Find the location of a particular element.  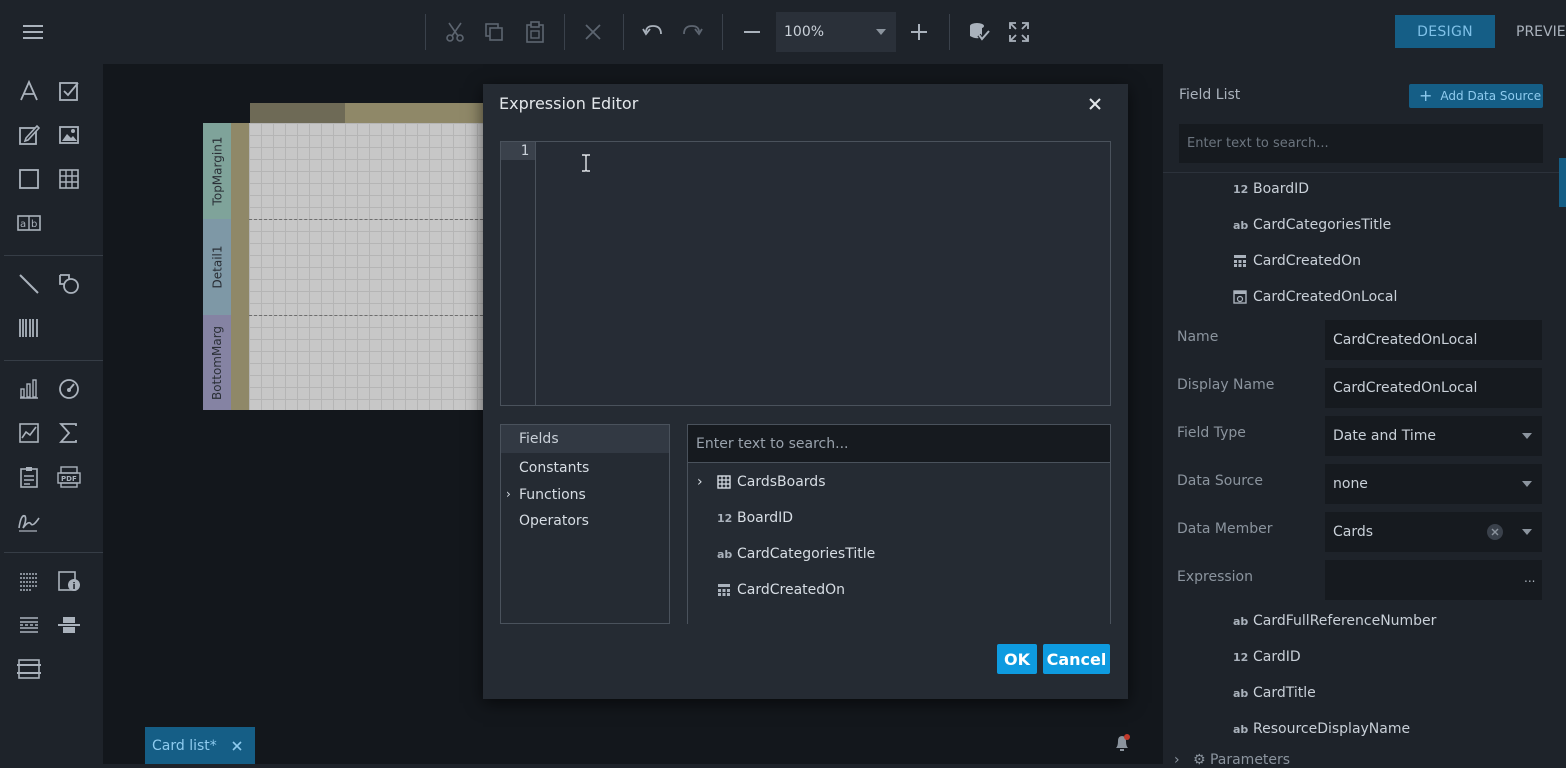

field-list-item: ab CardTitle is located at coordinates (1274, 693).